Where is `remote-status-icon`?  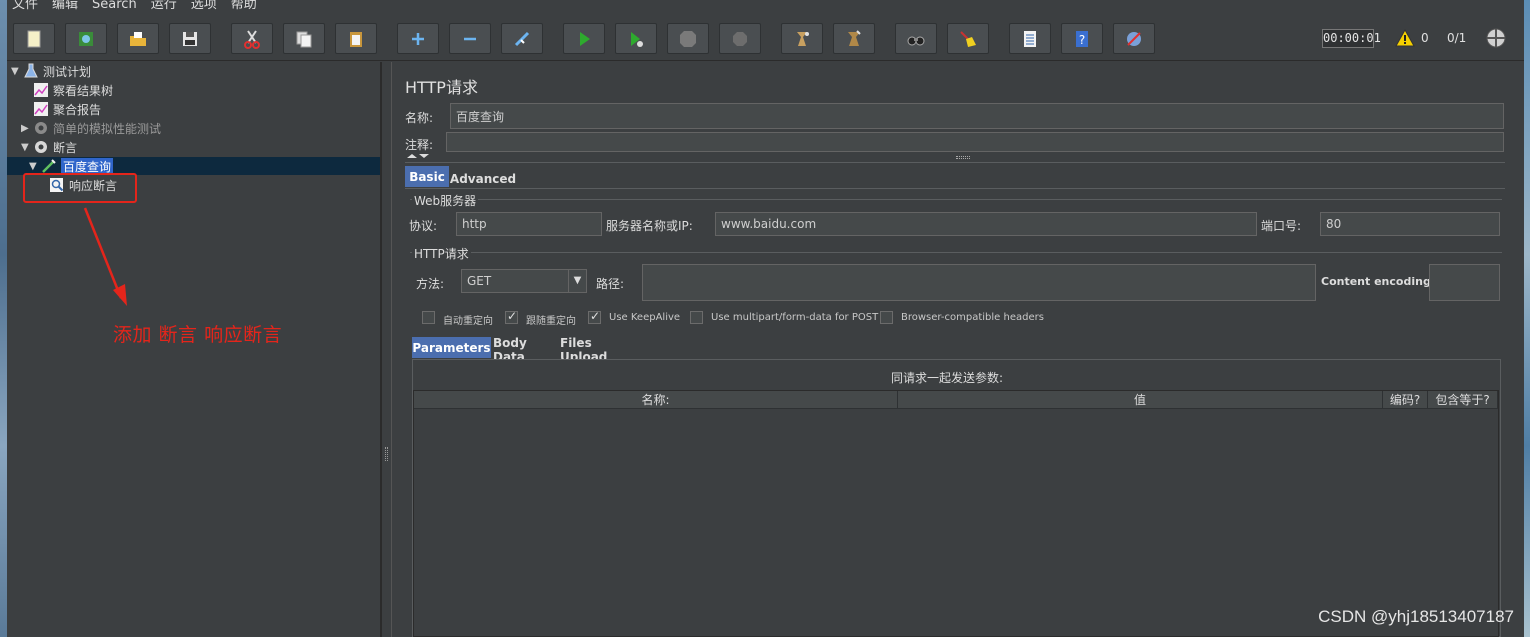
remote-status-icon is located at coordinates (1496, 38).